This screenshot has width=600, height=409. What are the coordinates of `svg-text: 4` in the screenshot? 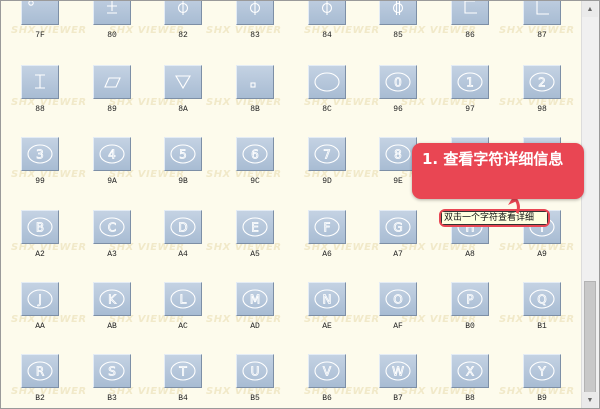 It's located at (112, 155).